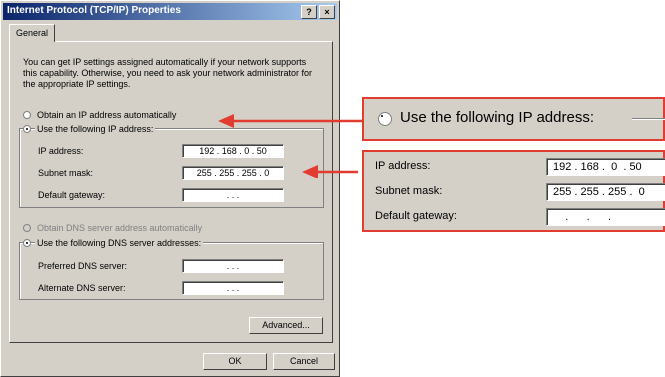 The width and height of the screenshot is (665, 377). What do you see at coordinates (295, 121) in the screenshot?
I see `arrow-to-ip-option` at bounding box center [295, 121].